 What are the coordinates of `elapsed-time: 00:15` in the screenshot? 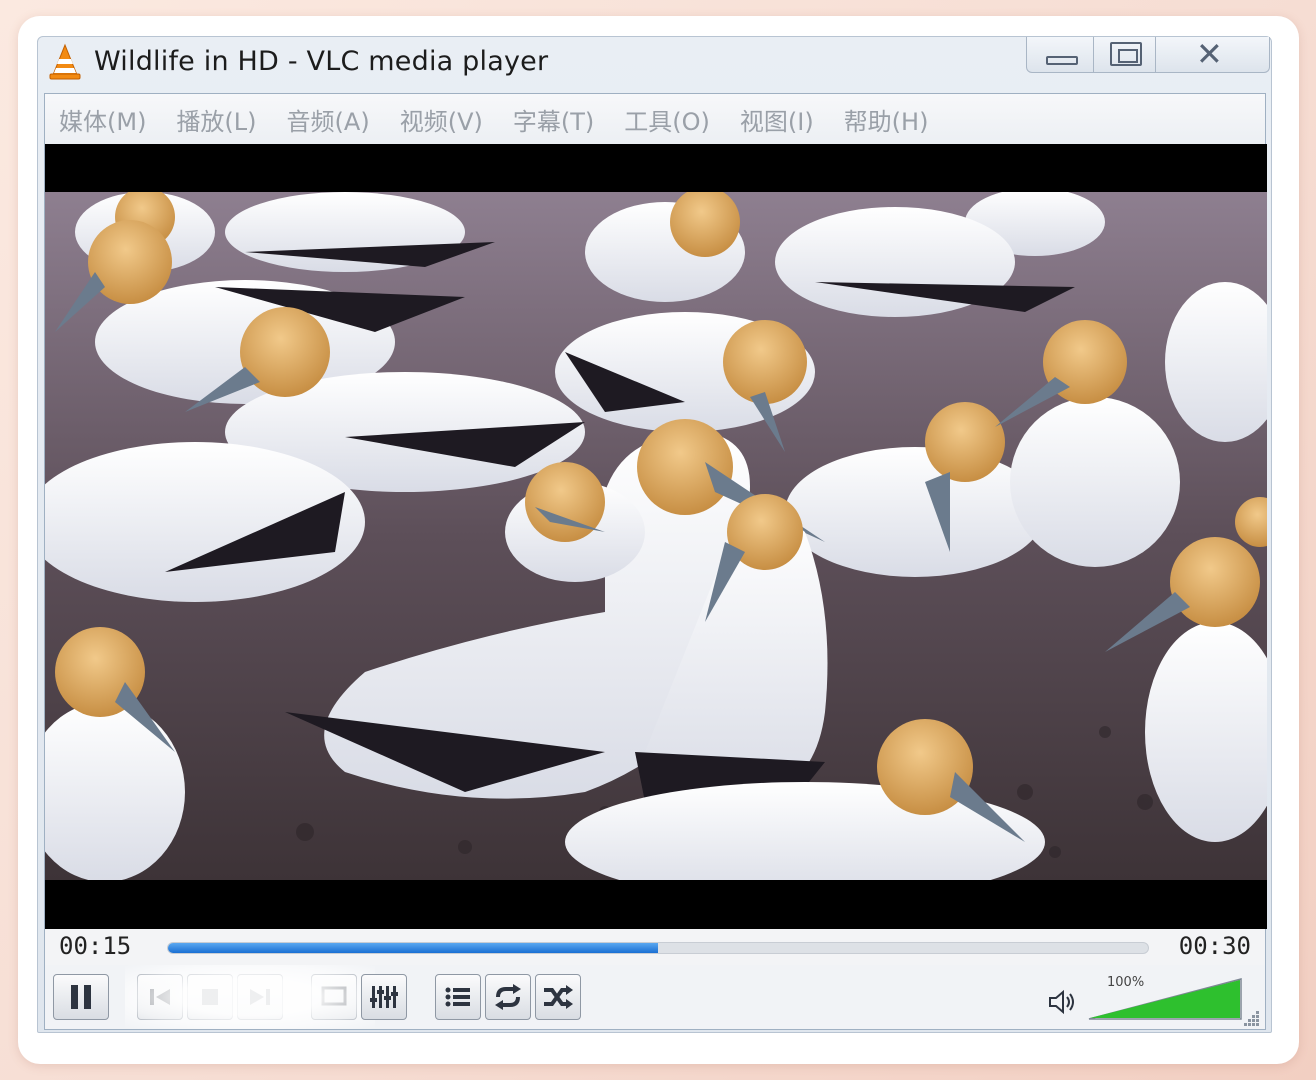 It's located at (95, 946).